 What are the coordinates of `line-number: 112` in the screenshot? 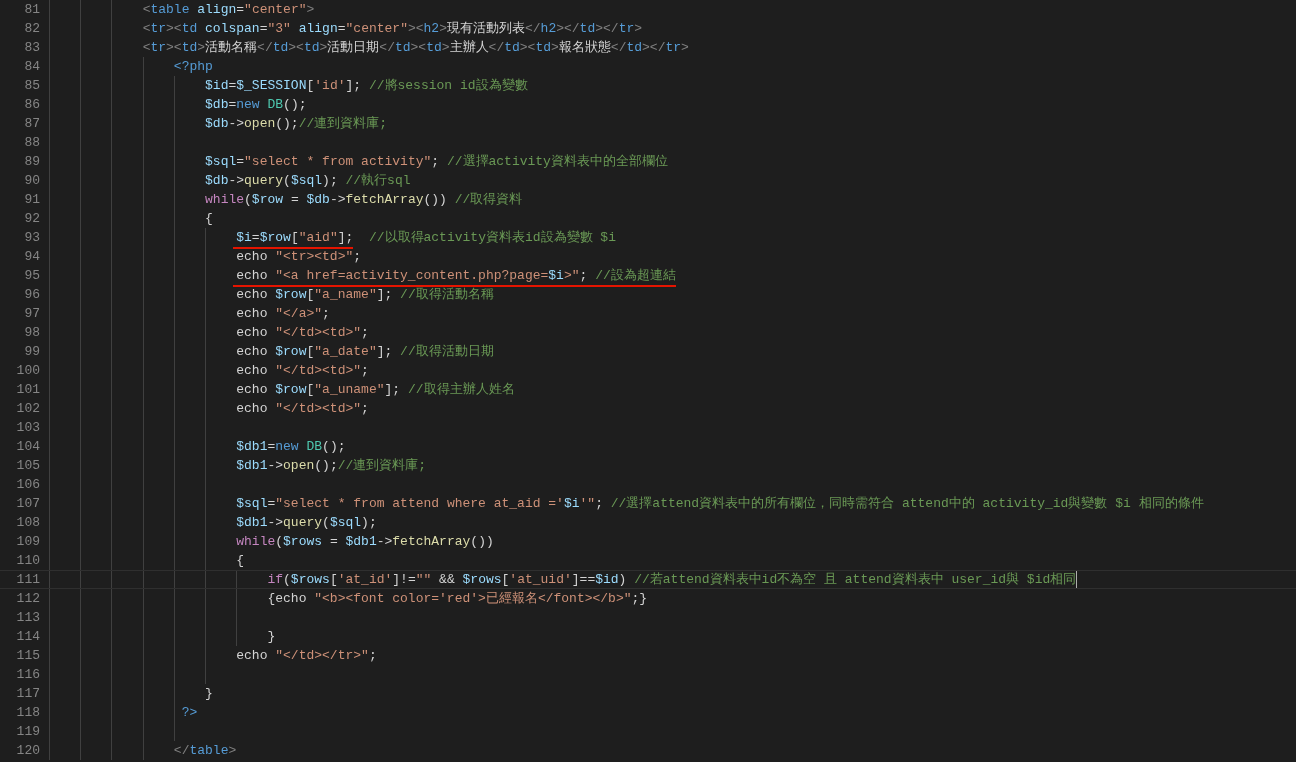 It's located at (27, 599).